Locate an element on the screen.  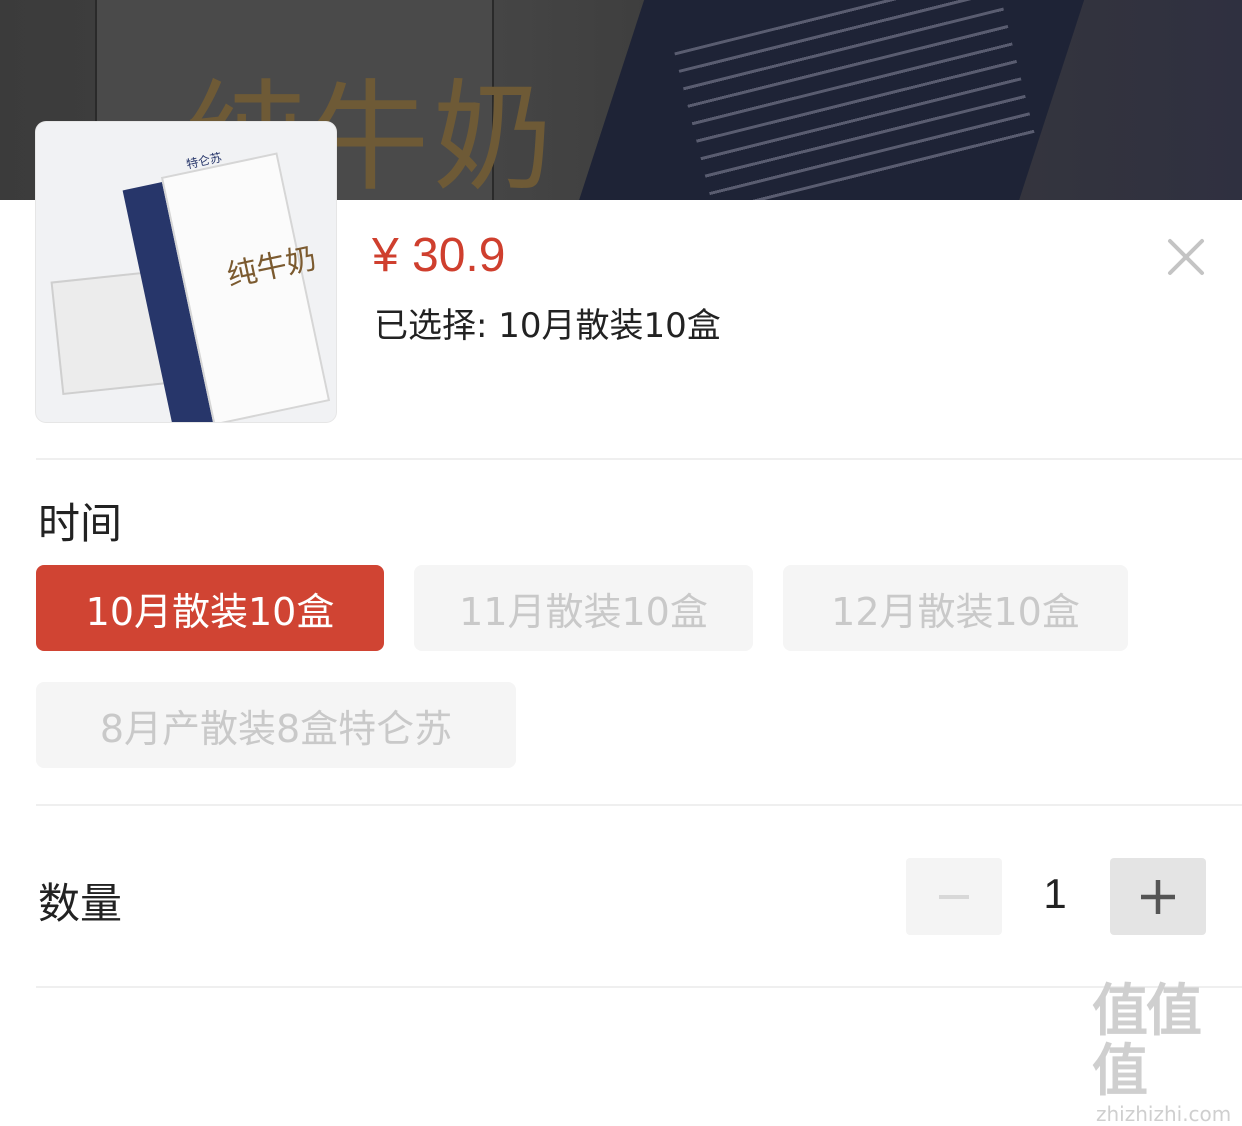
minus-icon is located at coordinates (954, 896).